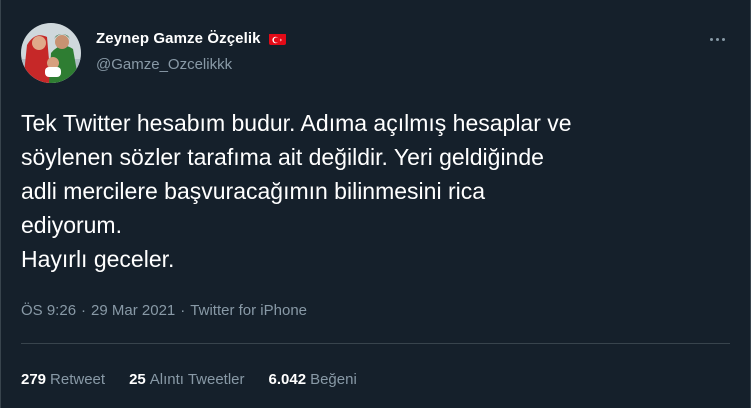  I want to click on likes-stat: 6.042 Beğeni, so click(313, 379).